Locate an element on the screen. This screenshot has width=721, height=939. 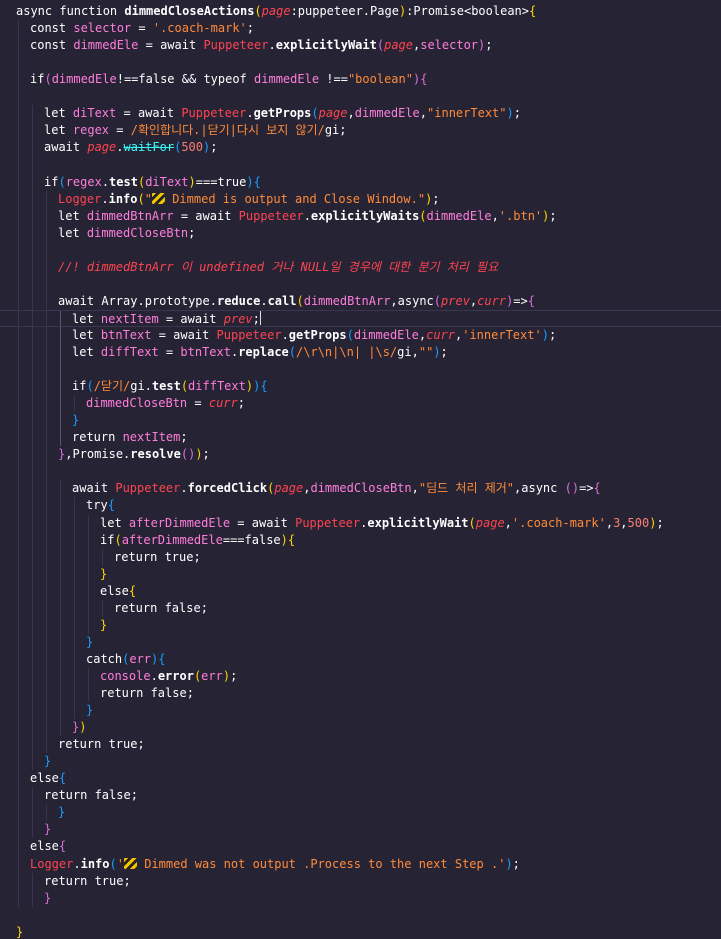
code-token: dimmedCloseActions is located at coordinates (189, 11).